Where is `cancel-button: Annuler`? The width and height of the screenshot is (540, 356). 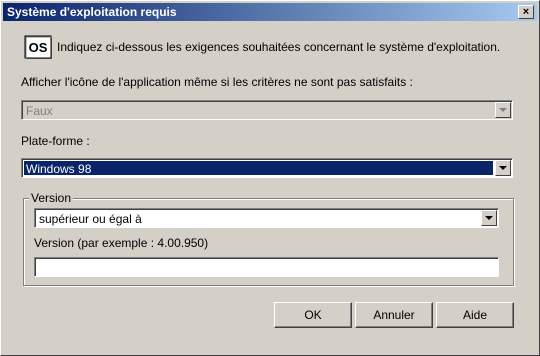
cancel-button: Annuler is located at coordinates (394, 315).